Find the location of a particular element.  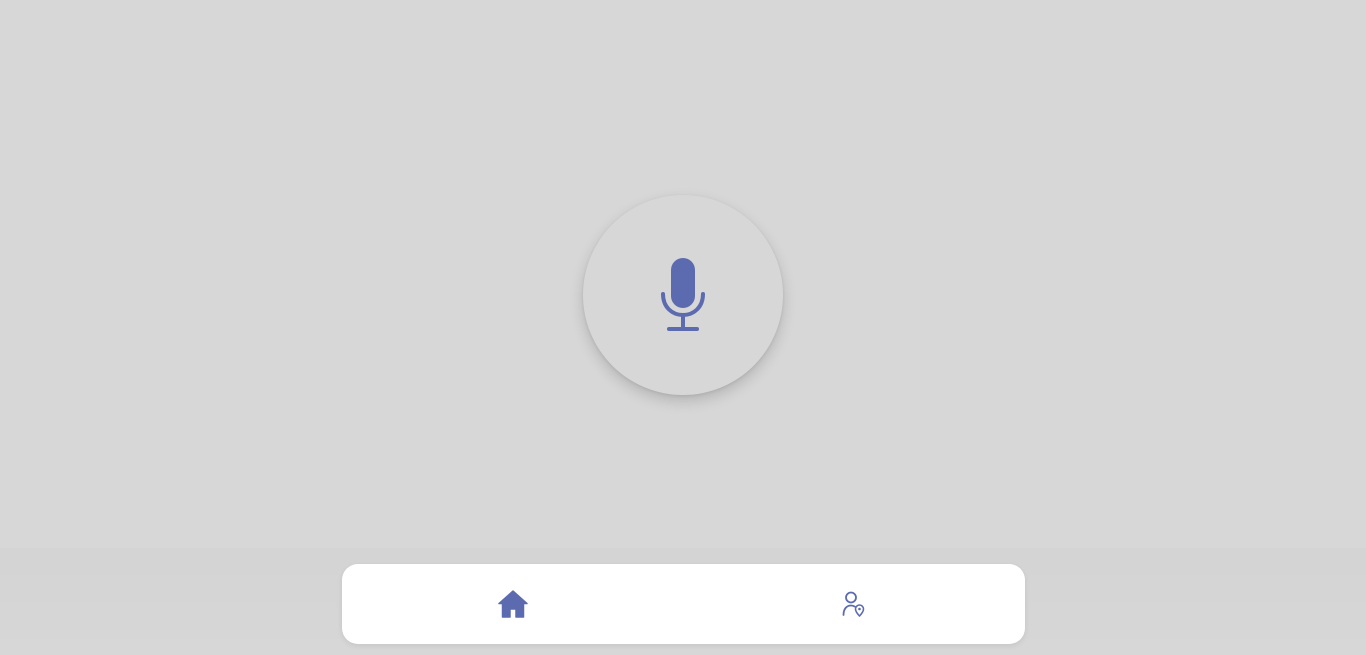

nav-item-profile-location is located at coordinates (855, 604).